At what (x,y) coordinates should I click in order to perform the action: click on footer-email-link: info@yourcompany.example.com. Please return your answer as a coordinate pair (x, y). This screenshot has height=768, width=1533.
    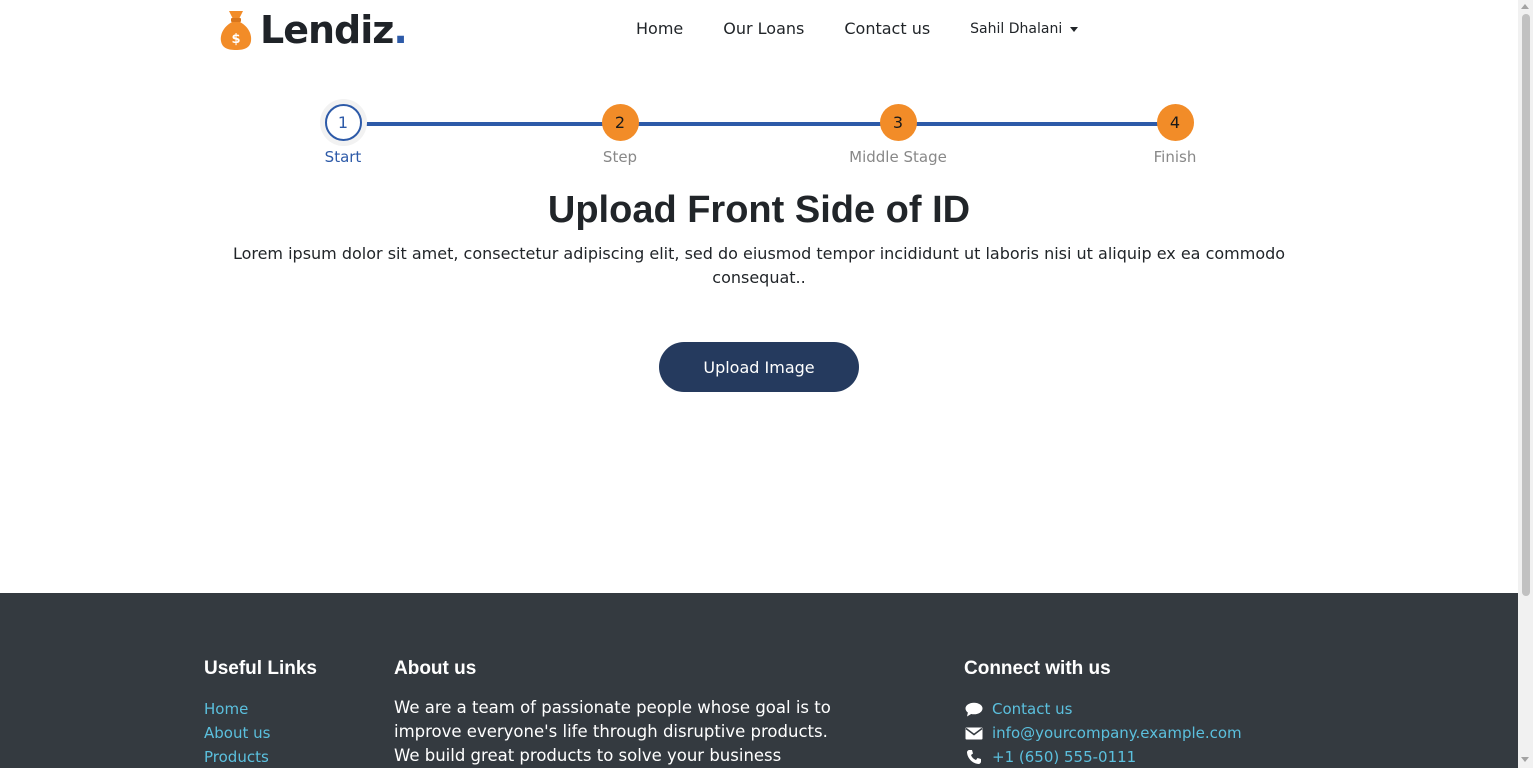
    Looking at the image, I should click on (1117, 733).